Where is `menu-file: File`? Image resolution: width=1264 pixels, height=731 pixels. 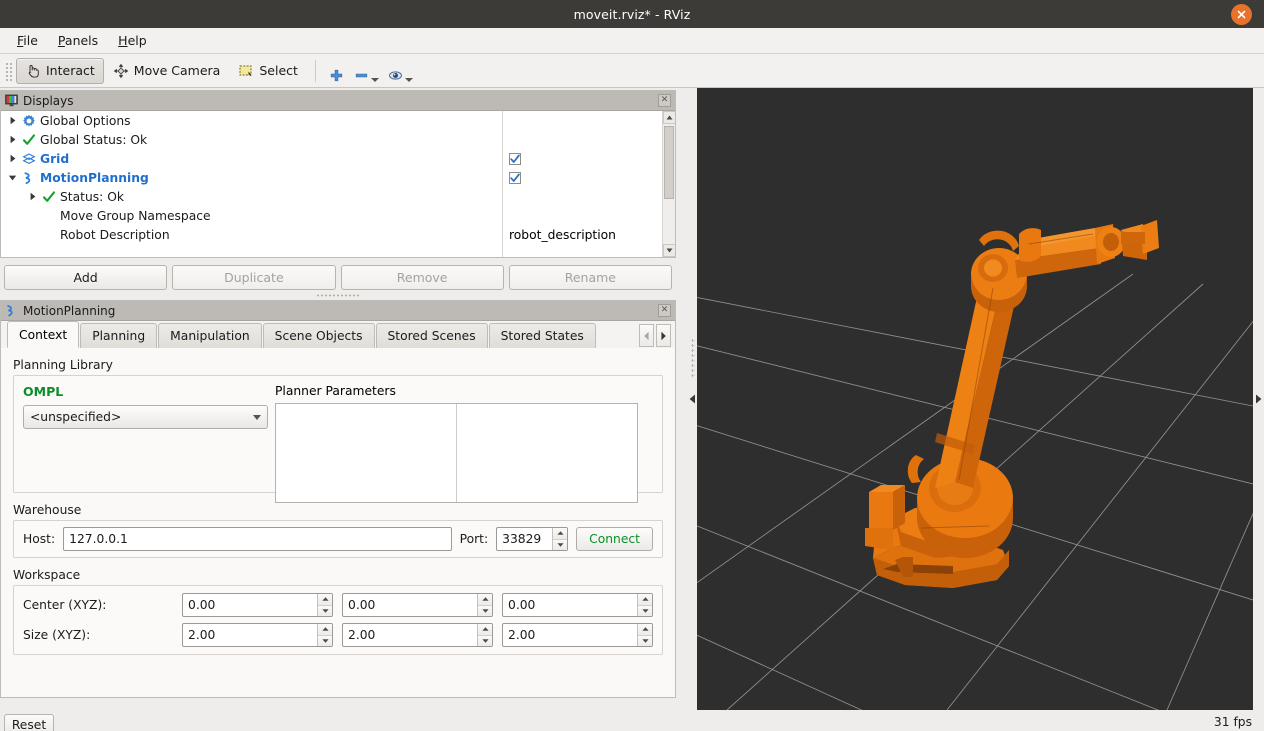
menu-file: File is located at coordinates (27, 40).